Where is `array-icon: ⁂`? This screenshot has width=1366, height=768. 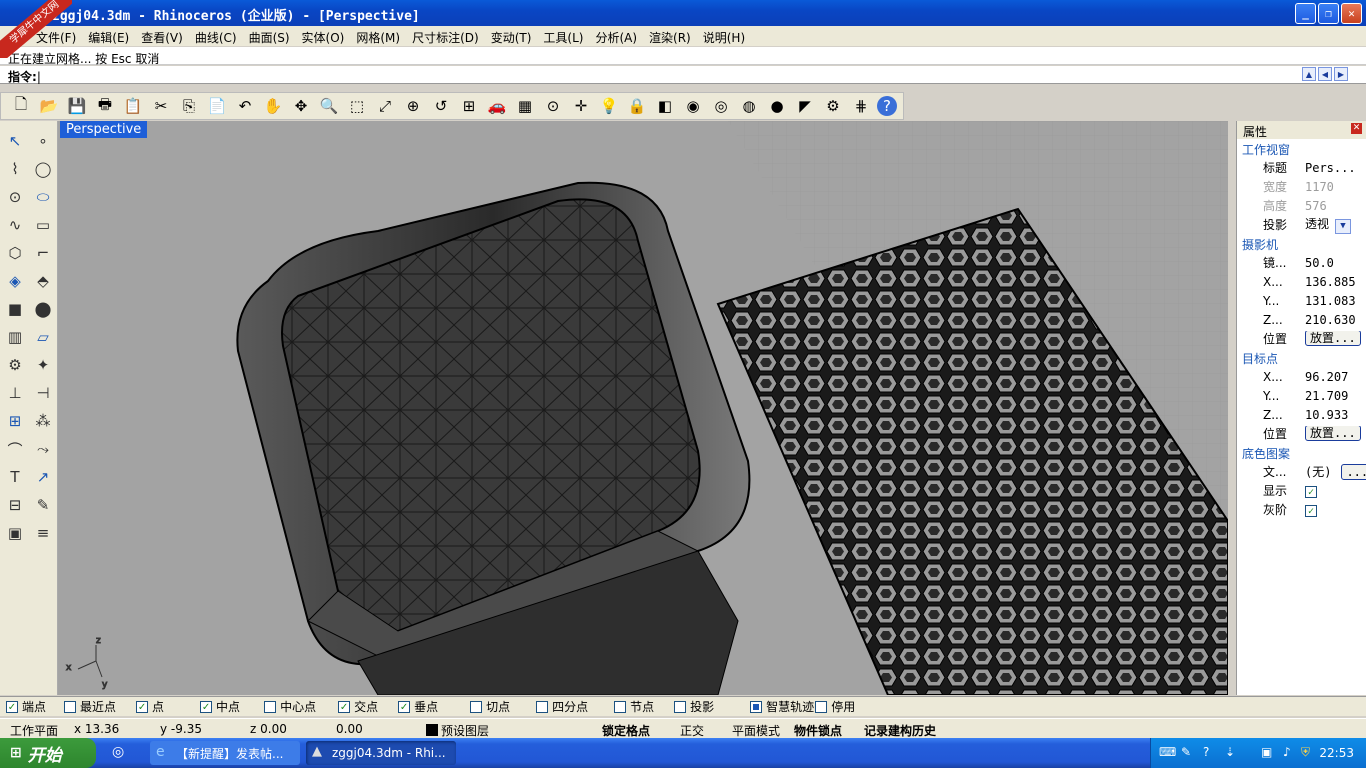 array-icon: ⁂ is located at coordinates (43, 421).